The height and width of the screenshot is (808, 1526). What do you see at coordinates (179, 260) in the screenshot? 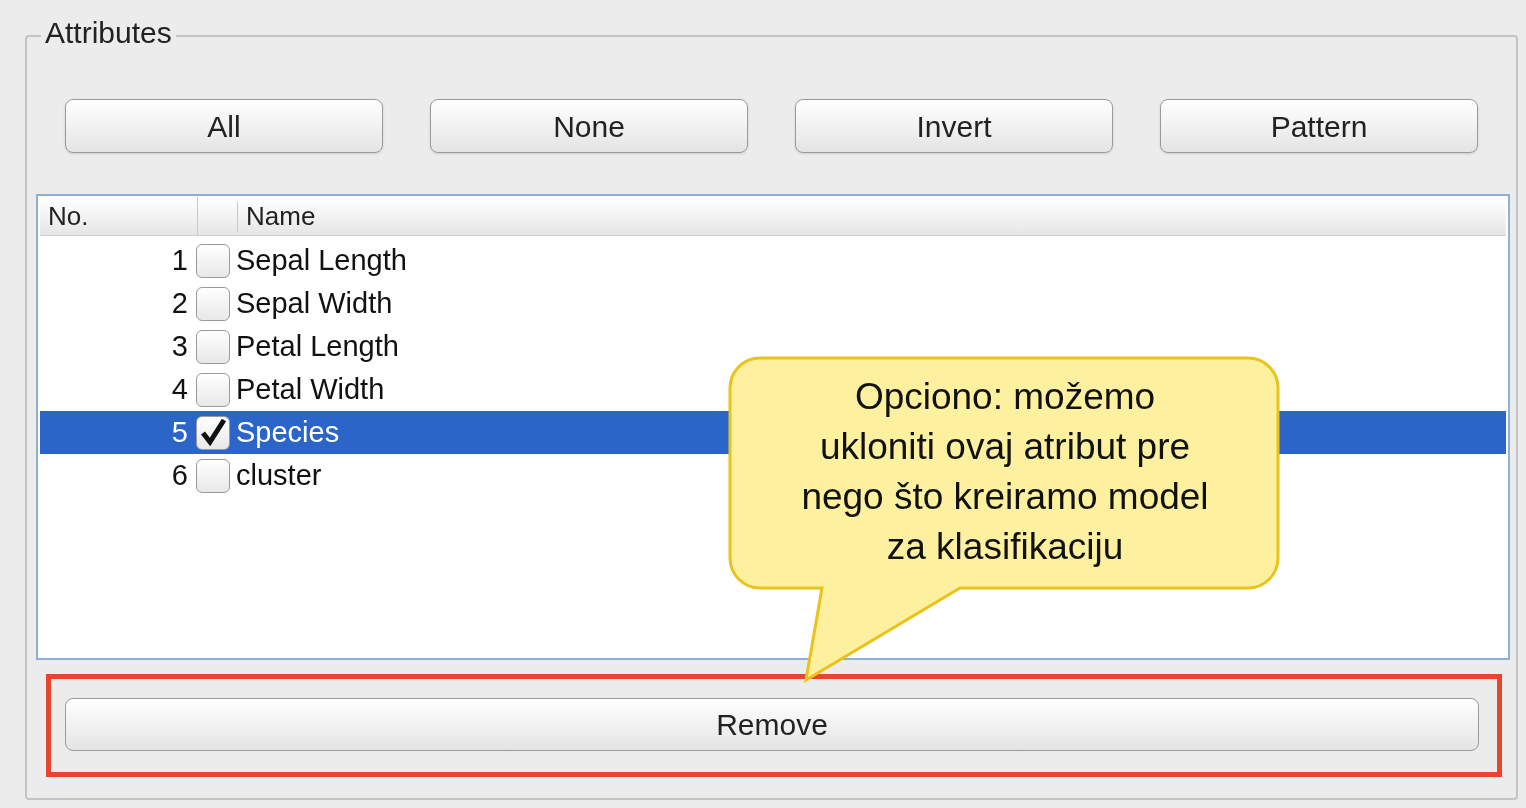
I see `row-number: 1` at bounding box center [179, 260].